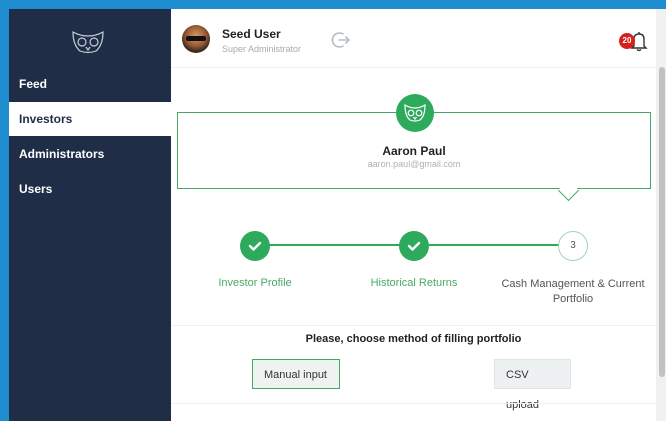  Describe the element at coordinates (414, 164) in the screenshot. I see `investor-email: aaron.paul@gmail.com` at that location.